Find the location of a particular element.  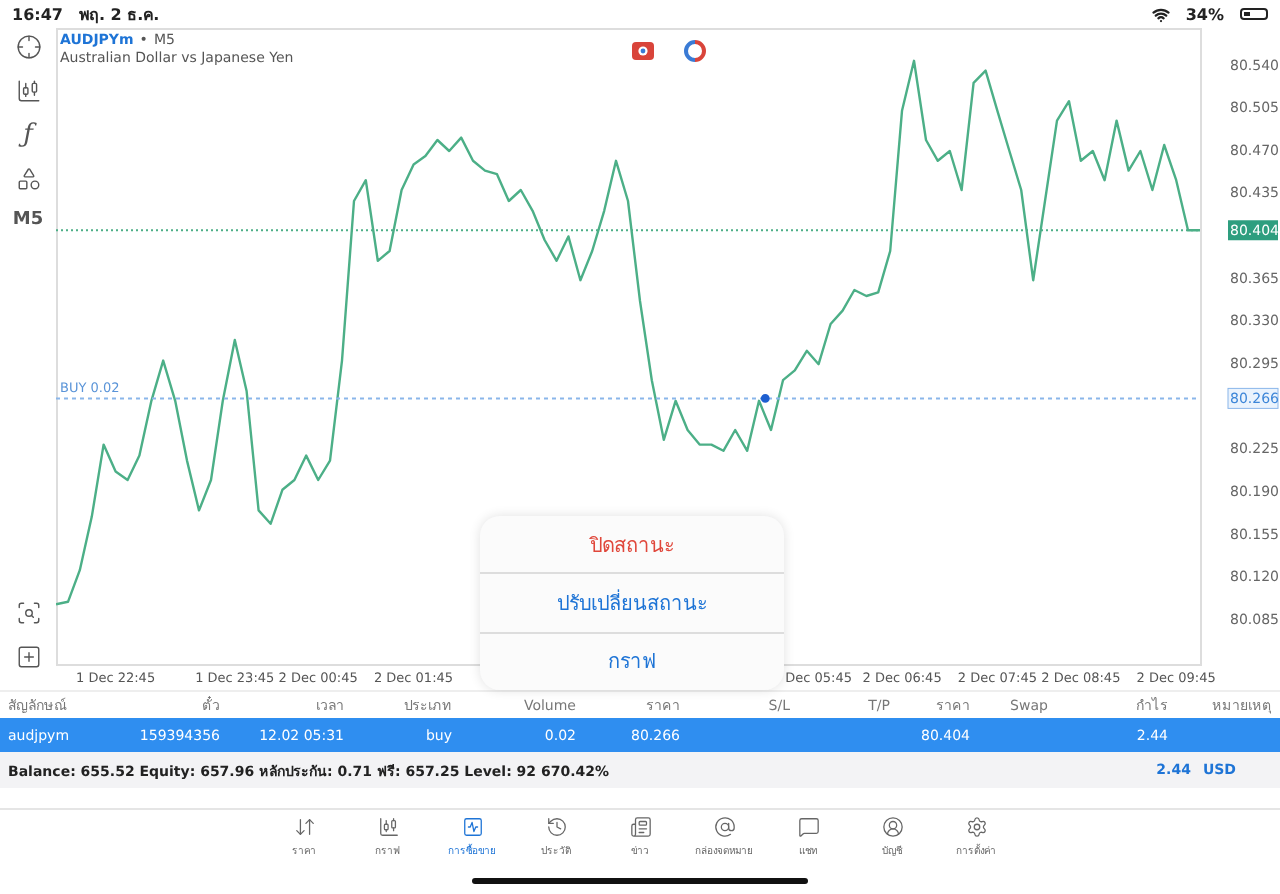

menu-item: ปิดสถานะ is located at coordinates (632, 545).